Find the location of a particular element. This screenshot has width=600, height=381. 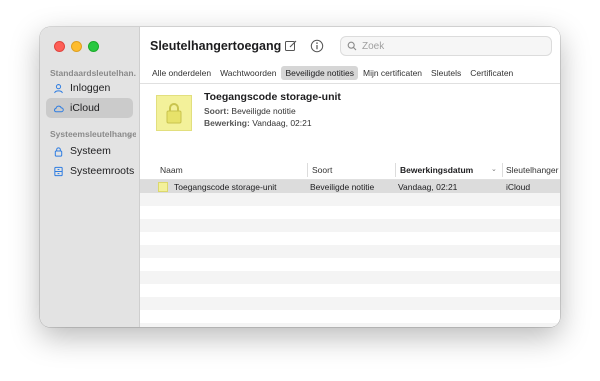

item-kind-value: Beveiligde notitie is located at coordinates (263, 111).